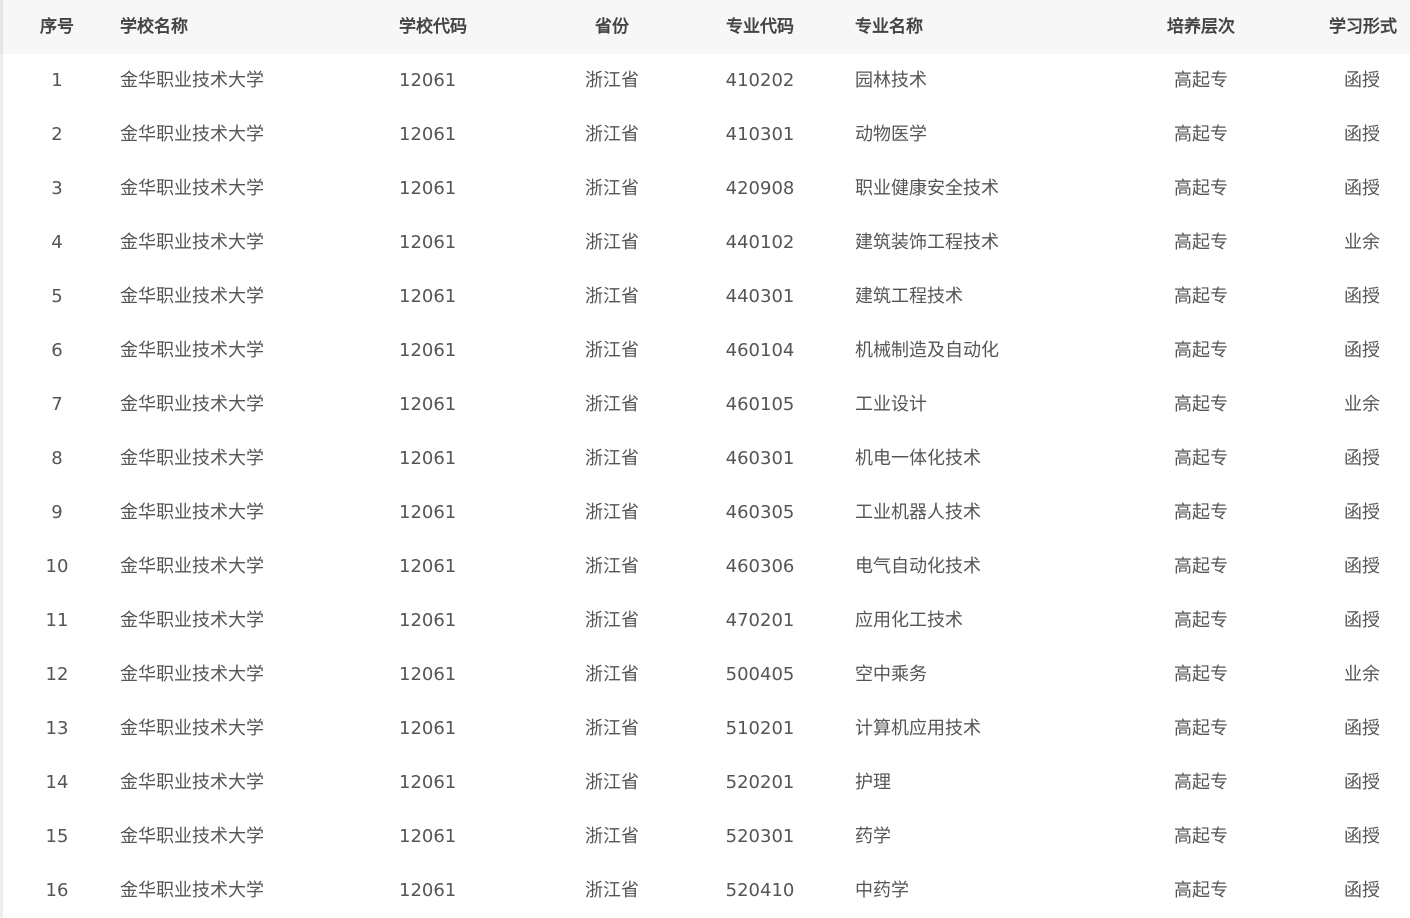 This screenshot has height=918, width=1410. I want to click on cell-index: 7, so click(57, 404).